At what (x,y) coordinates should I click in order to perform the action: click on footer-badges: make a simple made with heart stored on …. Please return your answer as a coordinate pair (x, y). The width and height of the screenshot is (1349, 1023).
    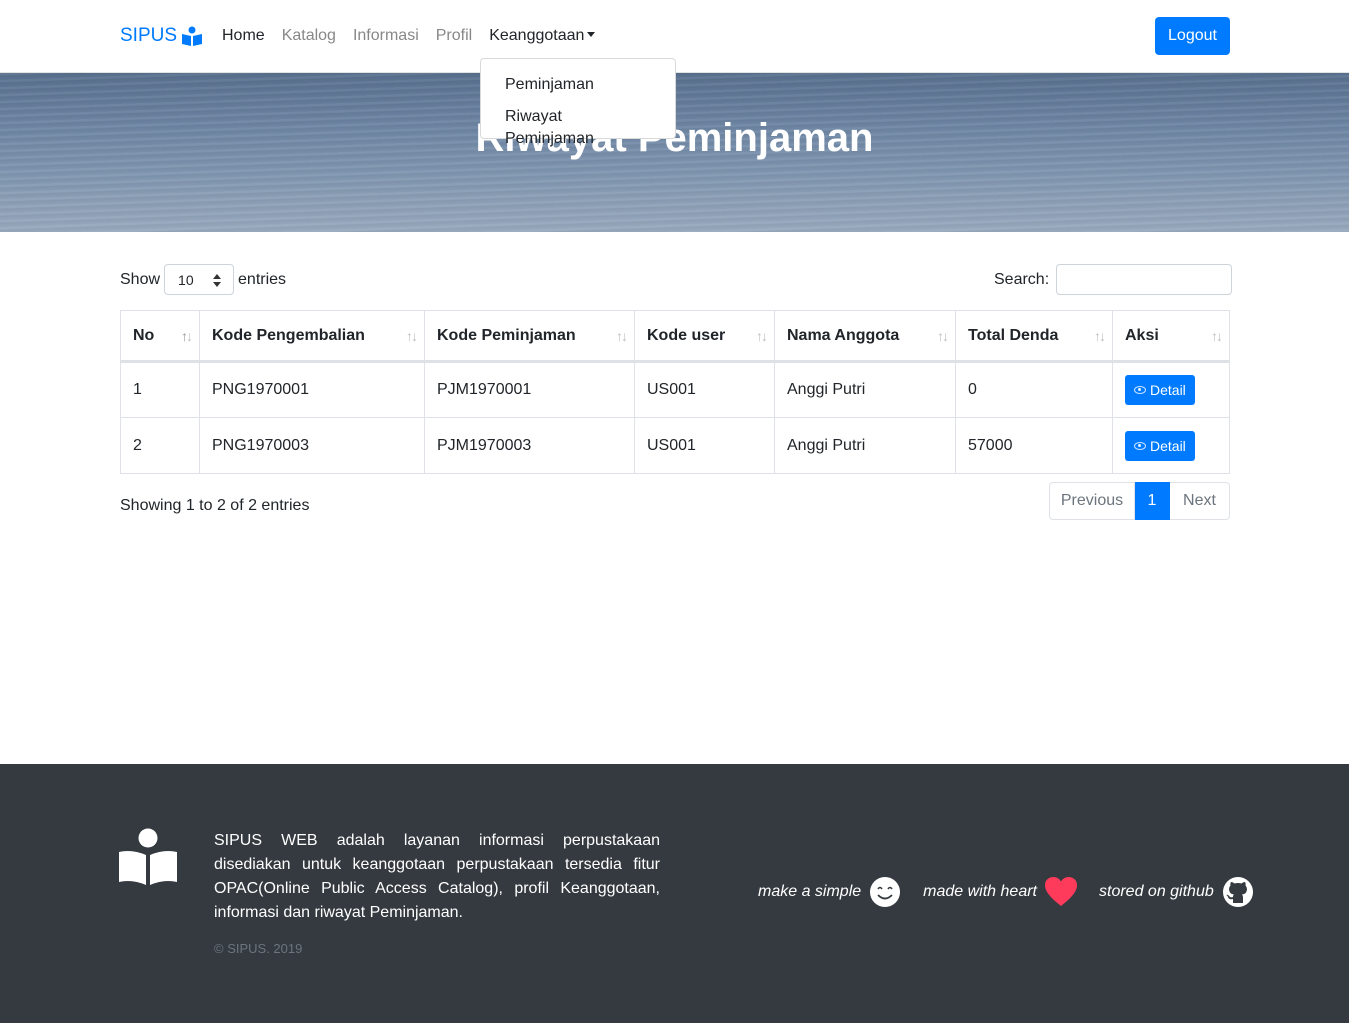
    Looking at the image, I should click on (1006, 892).